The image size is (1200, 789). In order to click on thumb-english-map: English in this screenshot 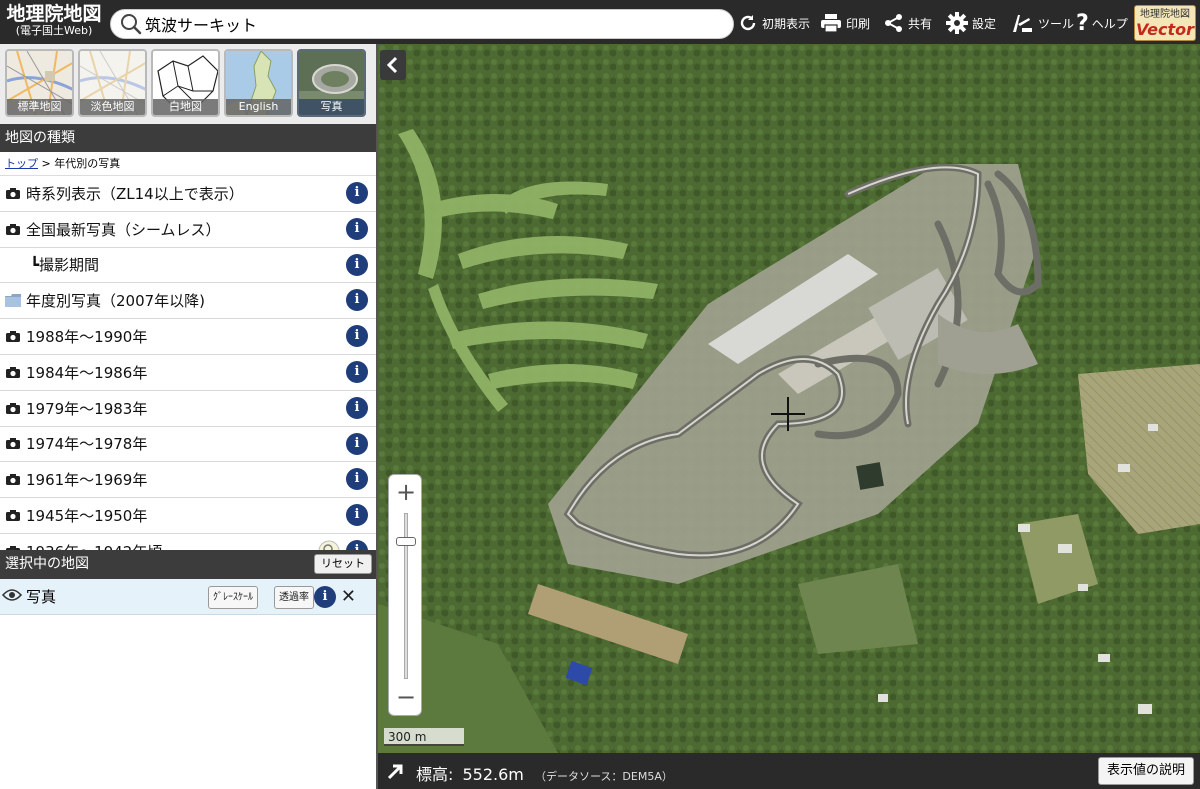, I will do `click(258, 83)`.